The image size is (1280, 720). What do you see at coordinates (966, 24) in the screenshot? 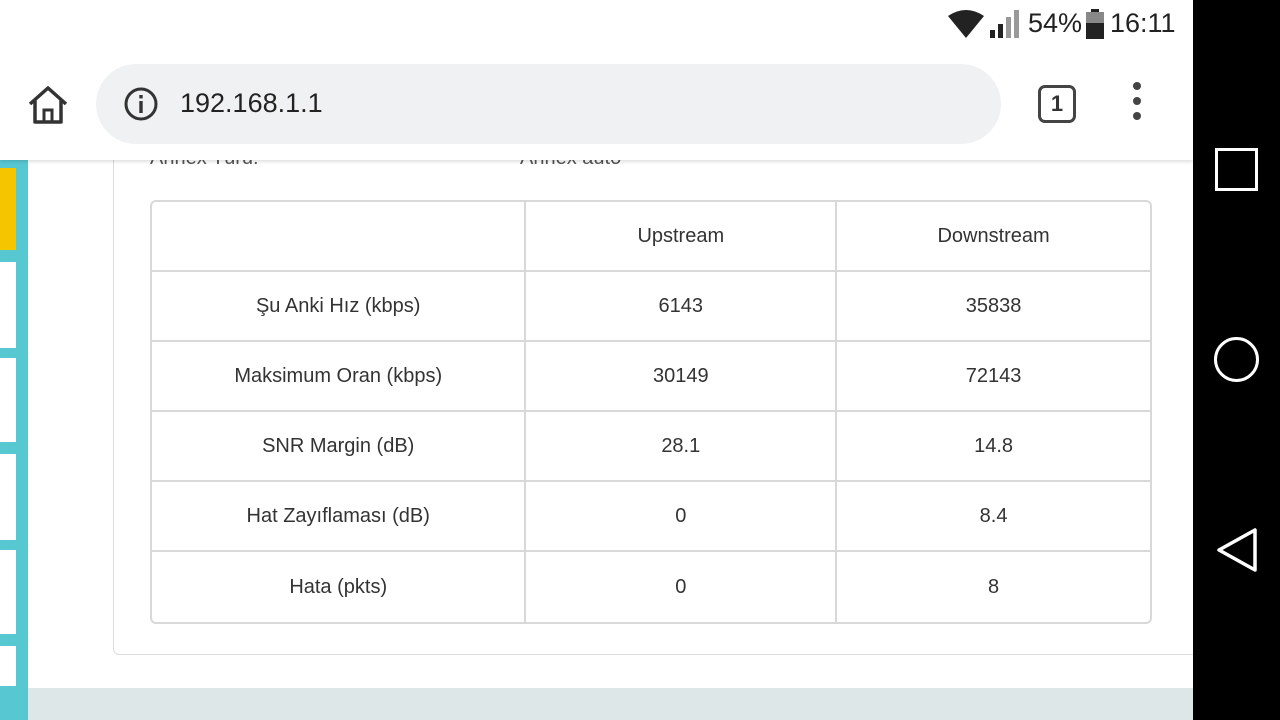
I see `wifi-icon` at bounding box center [966, 24].